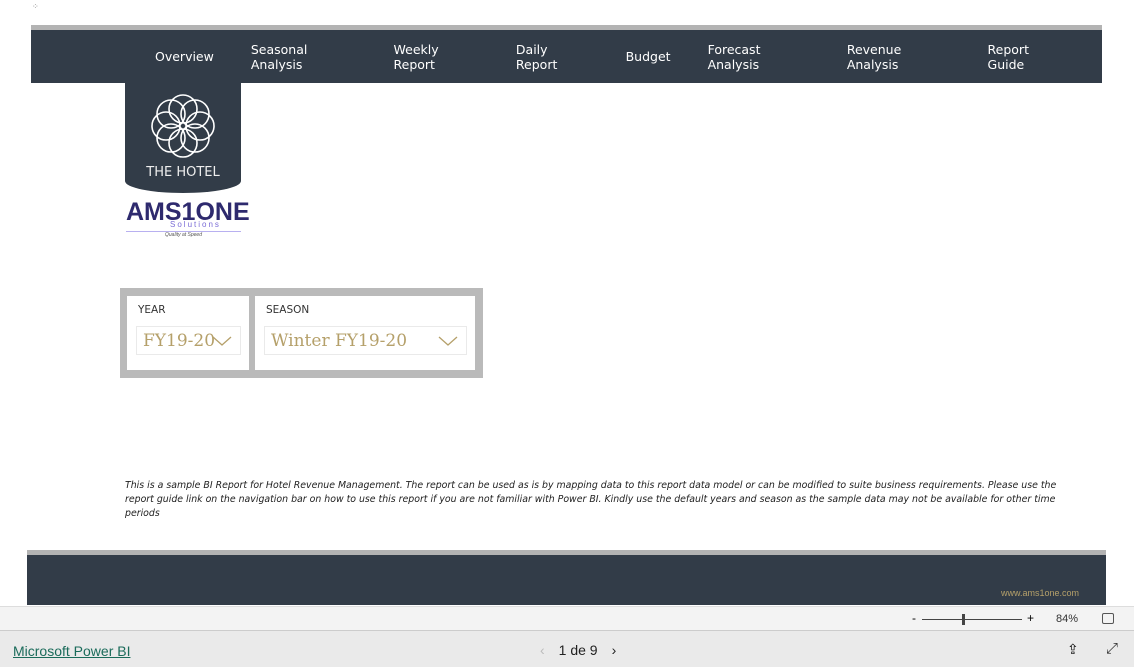 The image size is (1134, 667). I want to click on website-link: www.ams1one.com, so click(1040, 593).